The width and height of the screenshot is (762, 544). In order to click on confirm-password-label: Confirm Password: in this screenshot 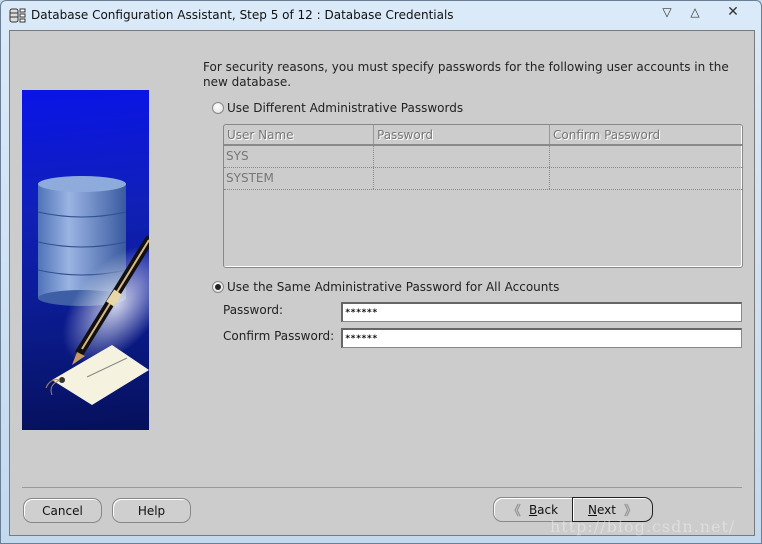, I will do `click(279, 336)`.